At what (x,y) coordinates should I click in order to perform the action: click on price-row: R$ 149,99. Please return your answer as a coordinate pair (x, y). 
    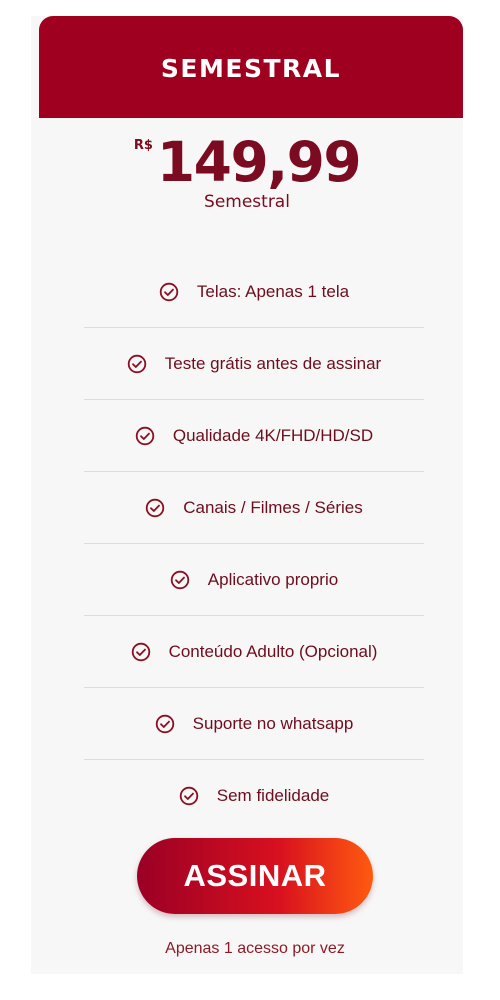
    Looking at the image, I should click on (247, 162).